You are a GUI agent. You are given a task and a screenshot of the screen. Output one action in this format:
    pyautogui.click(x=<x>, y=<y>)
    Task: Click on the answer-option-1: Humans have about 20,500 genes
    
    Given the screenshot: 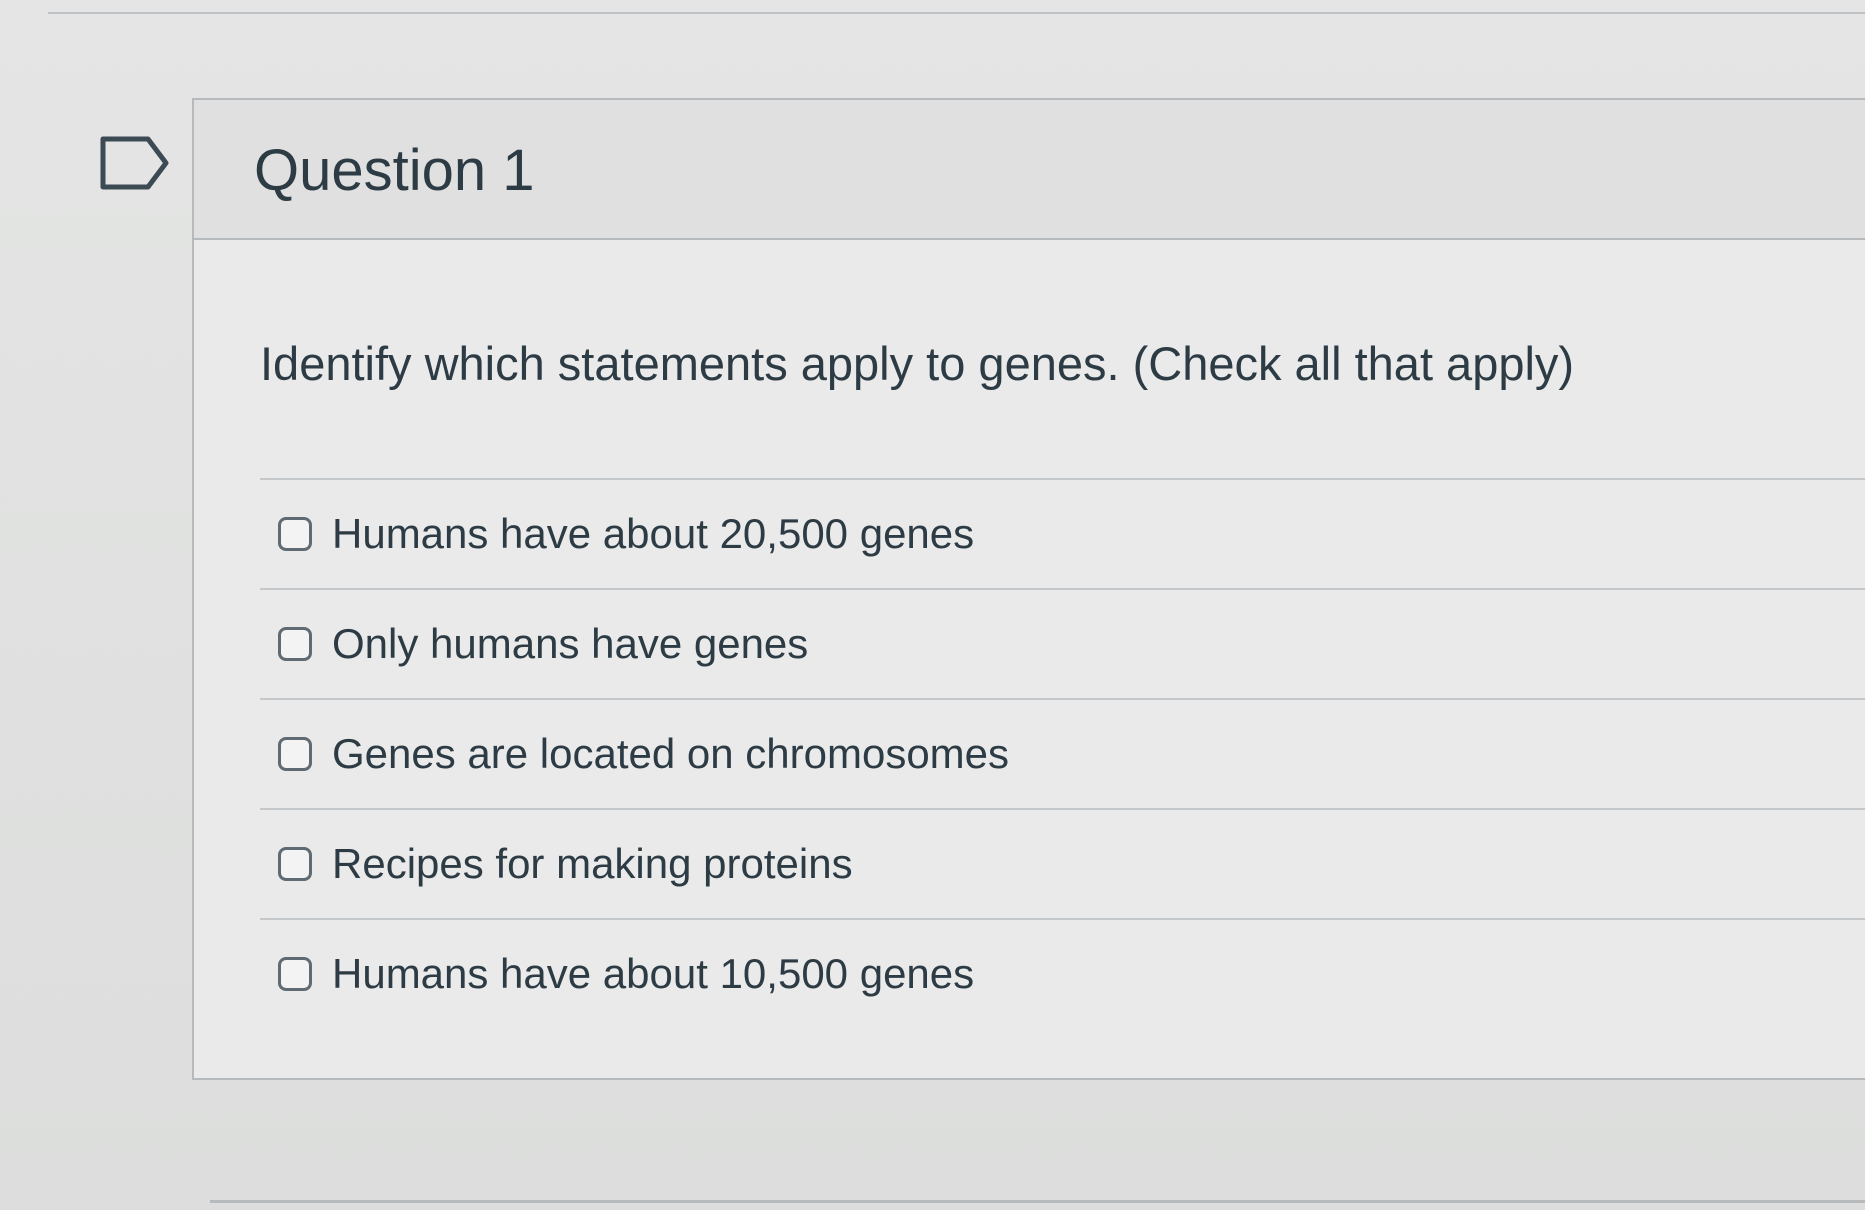 What is the action you would take?
    pyautogui.click(x=1062, y=533)
    